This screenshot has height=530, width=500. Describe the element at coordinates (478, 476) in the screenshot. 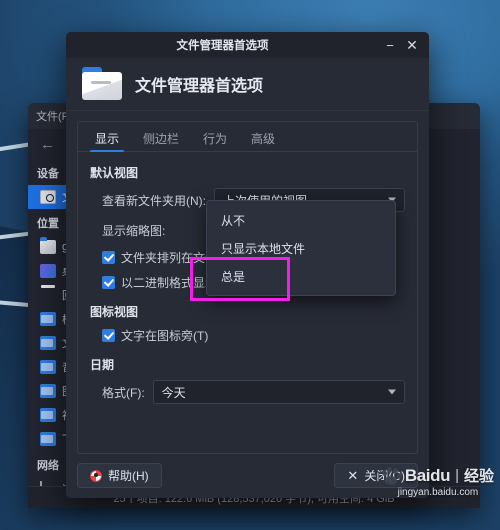

I see `watermark-brand-cn: 经验` at that location.